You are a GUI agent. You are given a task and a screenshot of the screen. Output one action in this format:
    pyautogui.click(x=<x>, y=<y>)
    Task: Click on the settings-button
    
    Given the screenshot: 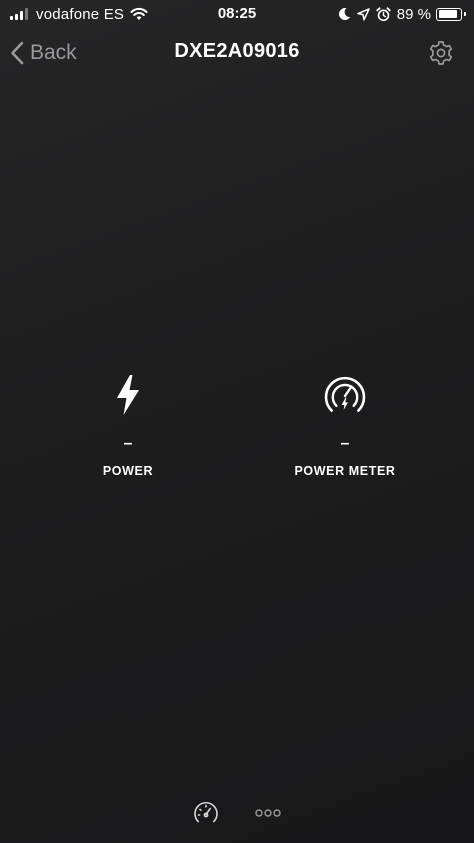 What is the action you would take?
    pyautogui.click(x=441, y=53)
    